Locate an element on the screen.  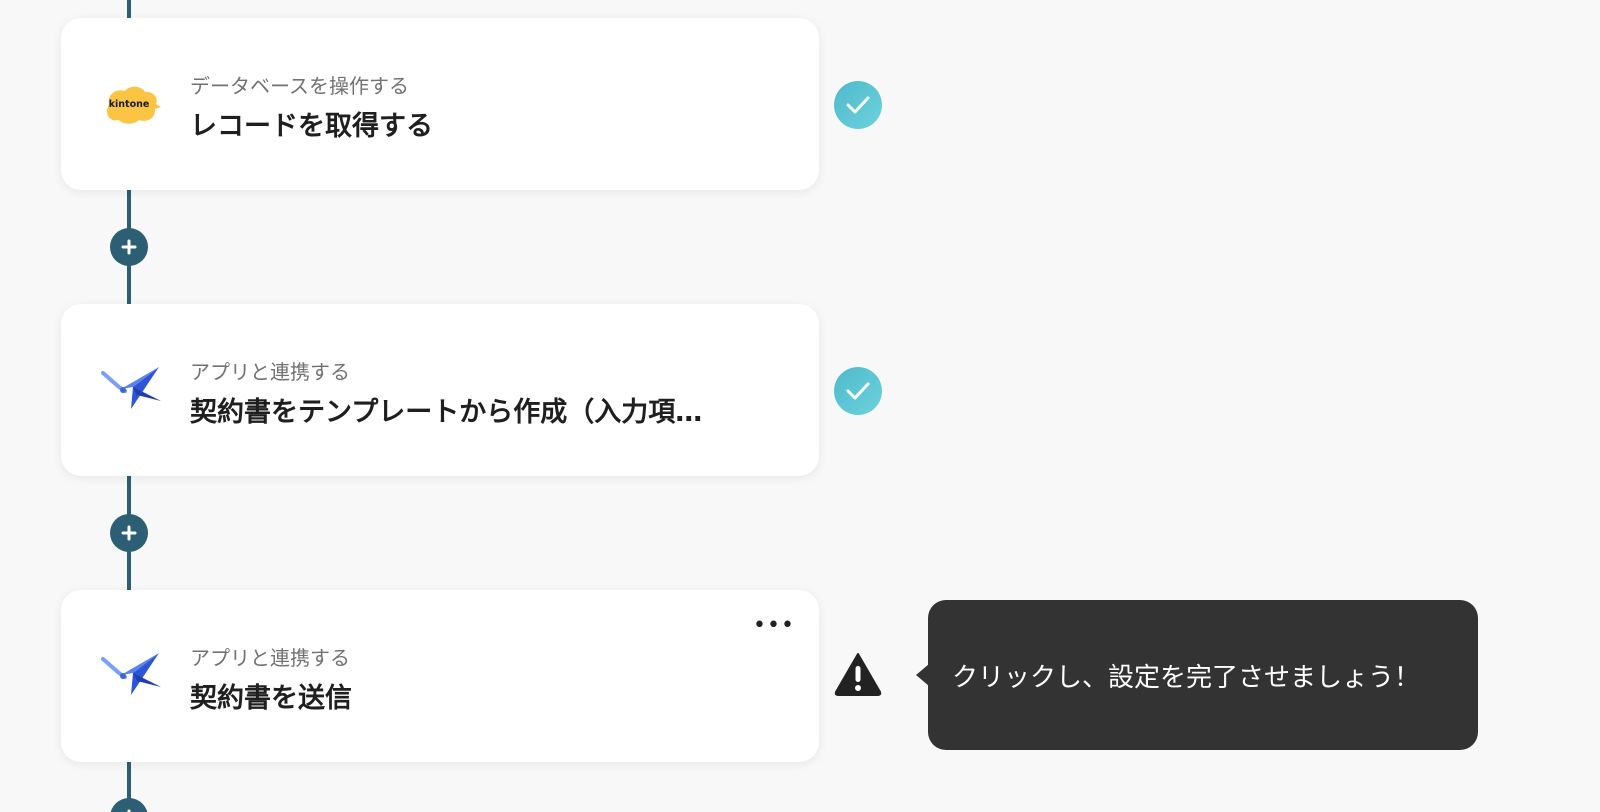
tooltip-text: クリックし、設定を完了させましょう！ is located at coordinates (1186, 677).